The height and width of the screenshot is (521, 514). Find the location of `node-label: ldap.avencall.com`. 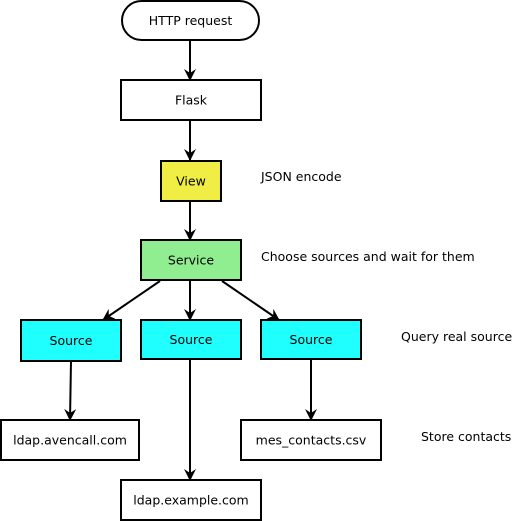

node-label: ldap.avencall.com is located at coordinates (70, 440).